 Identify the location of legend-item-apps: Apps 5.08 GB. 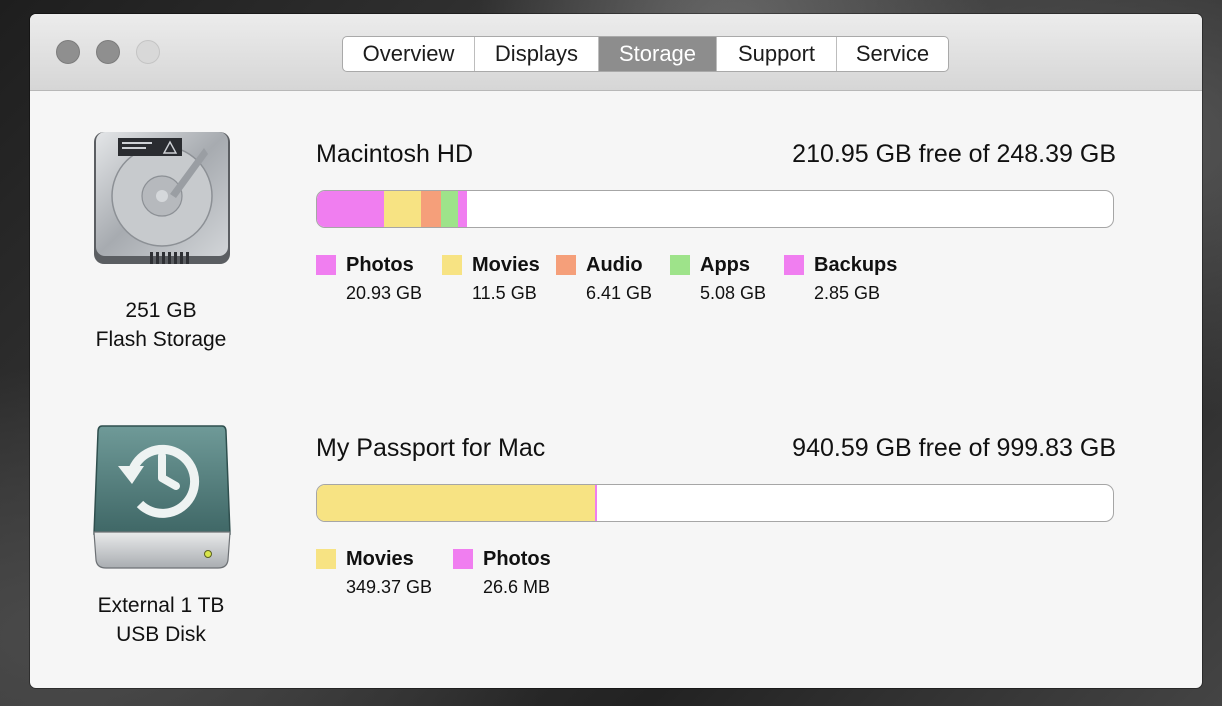
(727, 278).